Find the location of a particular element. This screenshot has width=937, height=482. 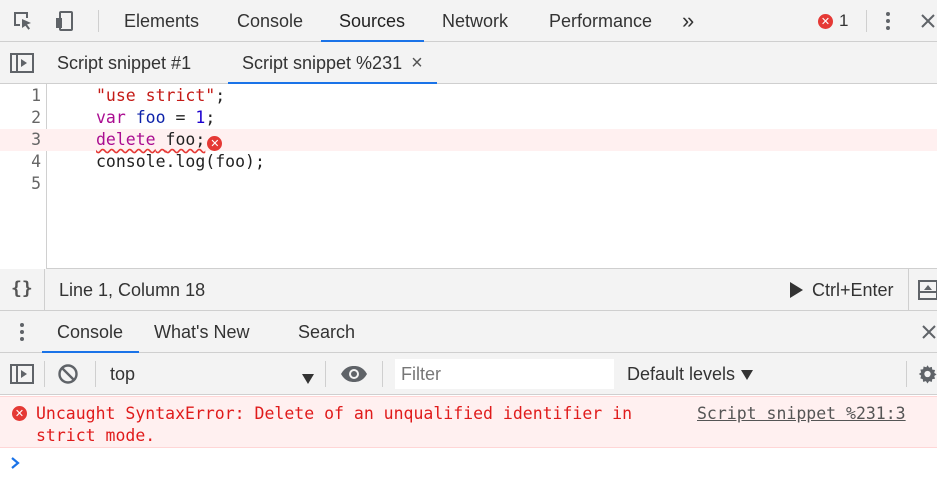

tab-performance: Performance is located at coordinates (600, 21).